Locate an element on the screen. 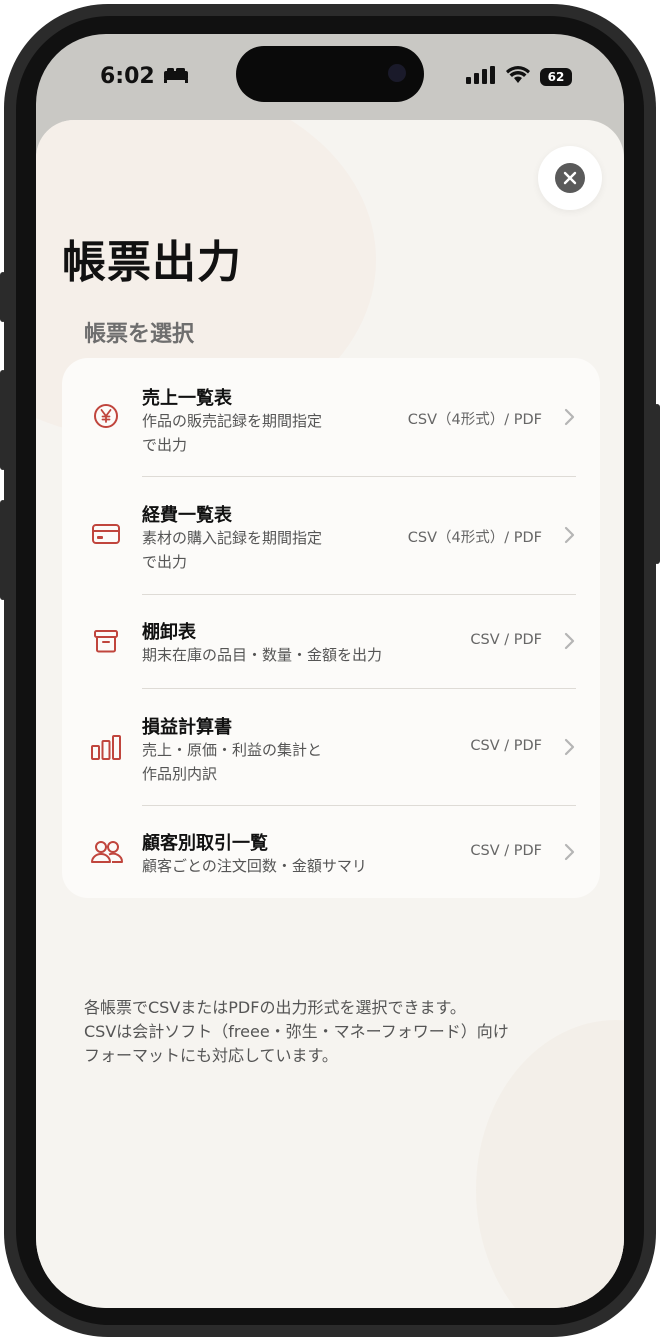 The height and width of the screenshot is (1341, 660). wifi-icon is located at coordinates (518, 77).